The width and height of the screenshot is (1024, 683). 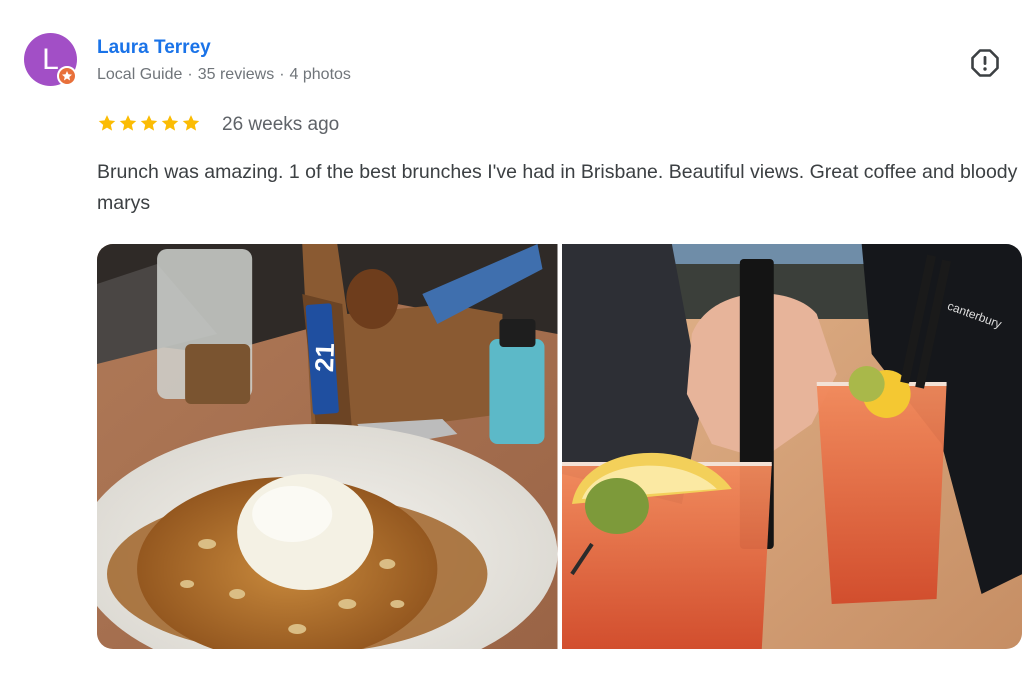 What do you see at coordinates (140, 74) in the screenshot?
I see `local-guide-label: Local Guide` at bounding box center [140, 74].